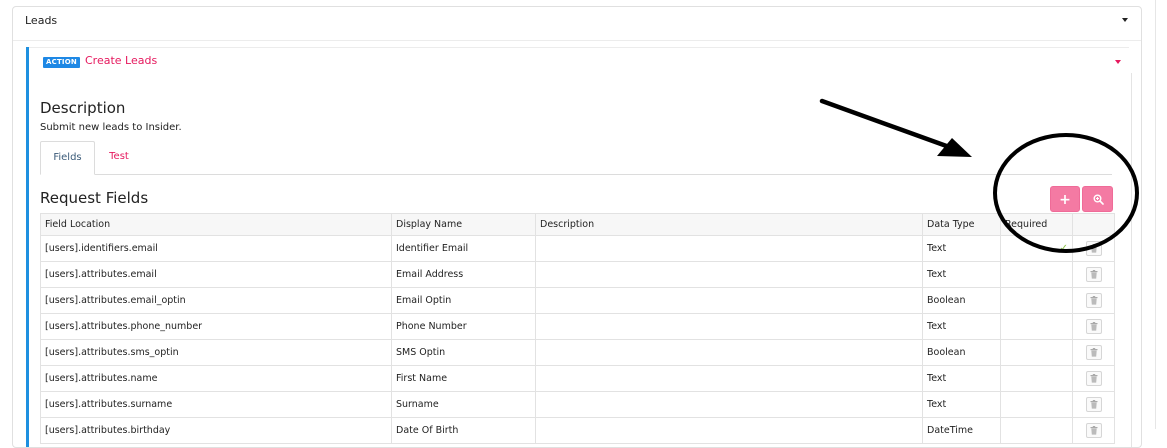  I want to click on leads-panel-title: Leads, so click(41, 20).